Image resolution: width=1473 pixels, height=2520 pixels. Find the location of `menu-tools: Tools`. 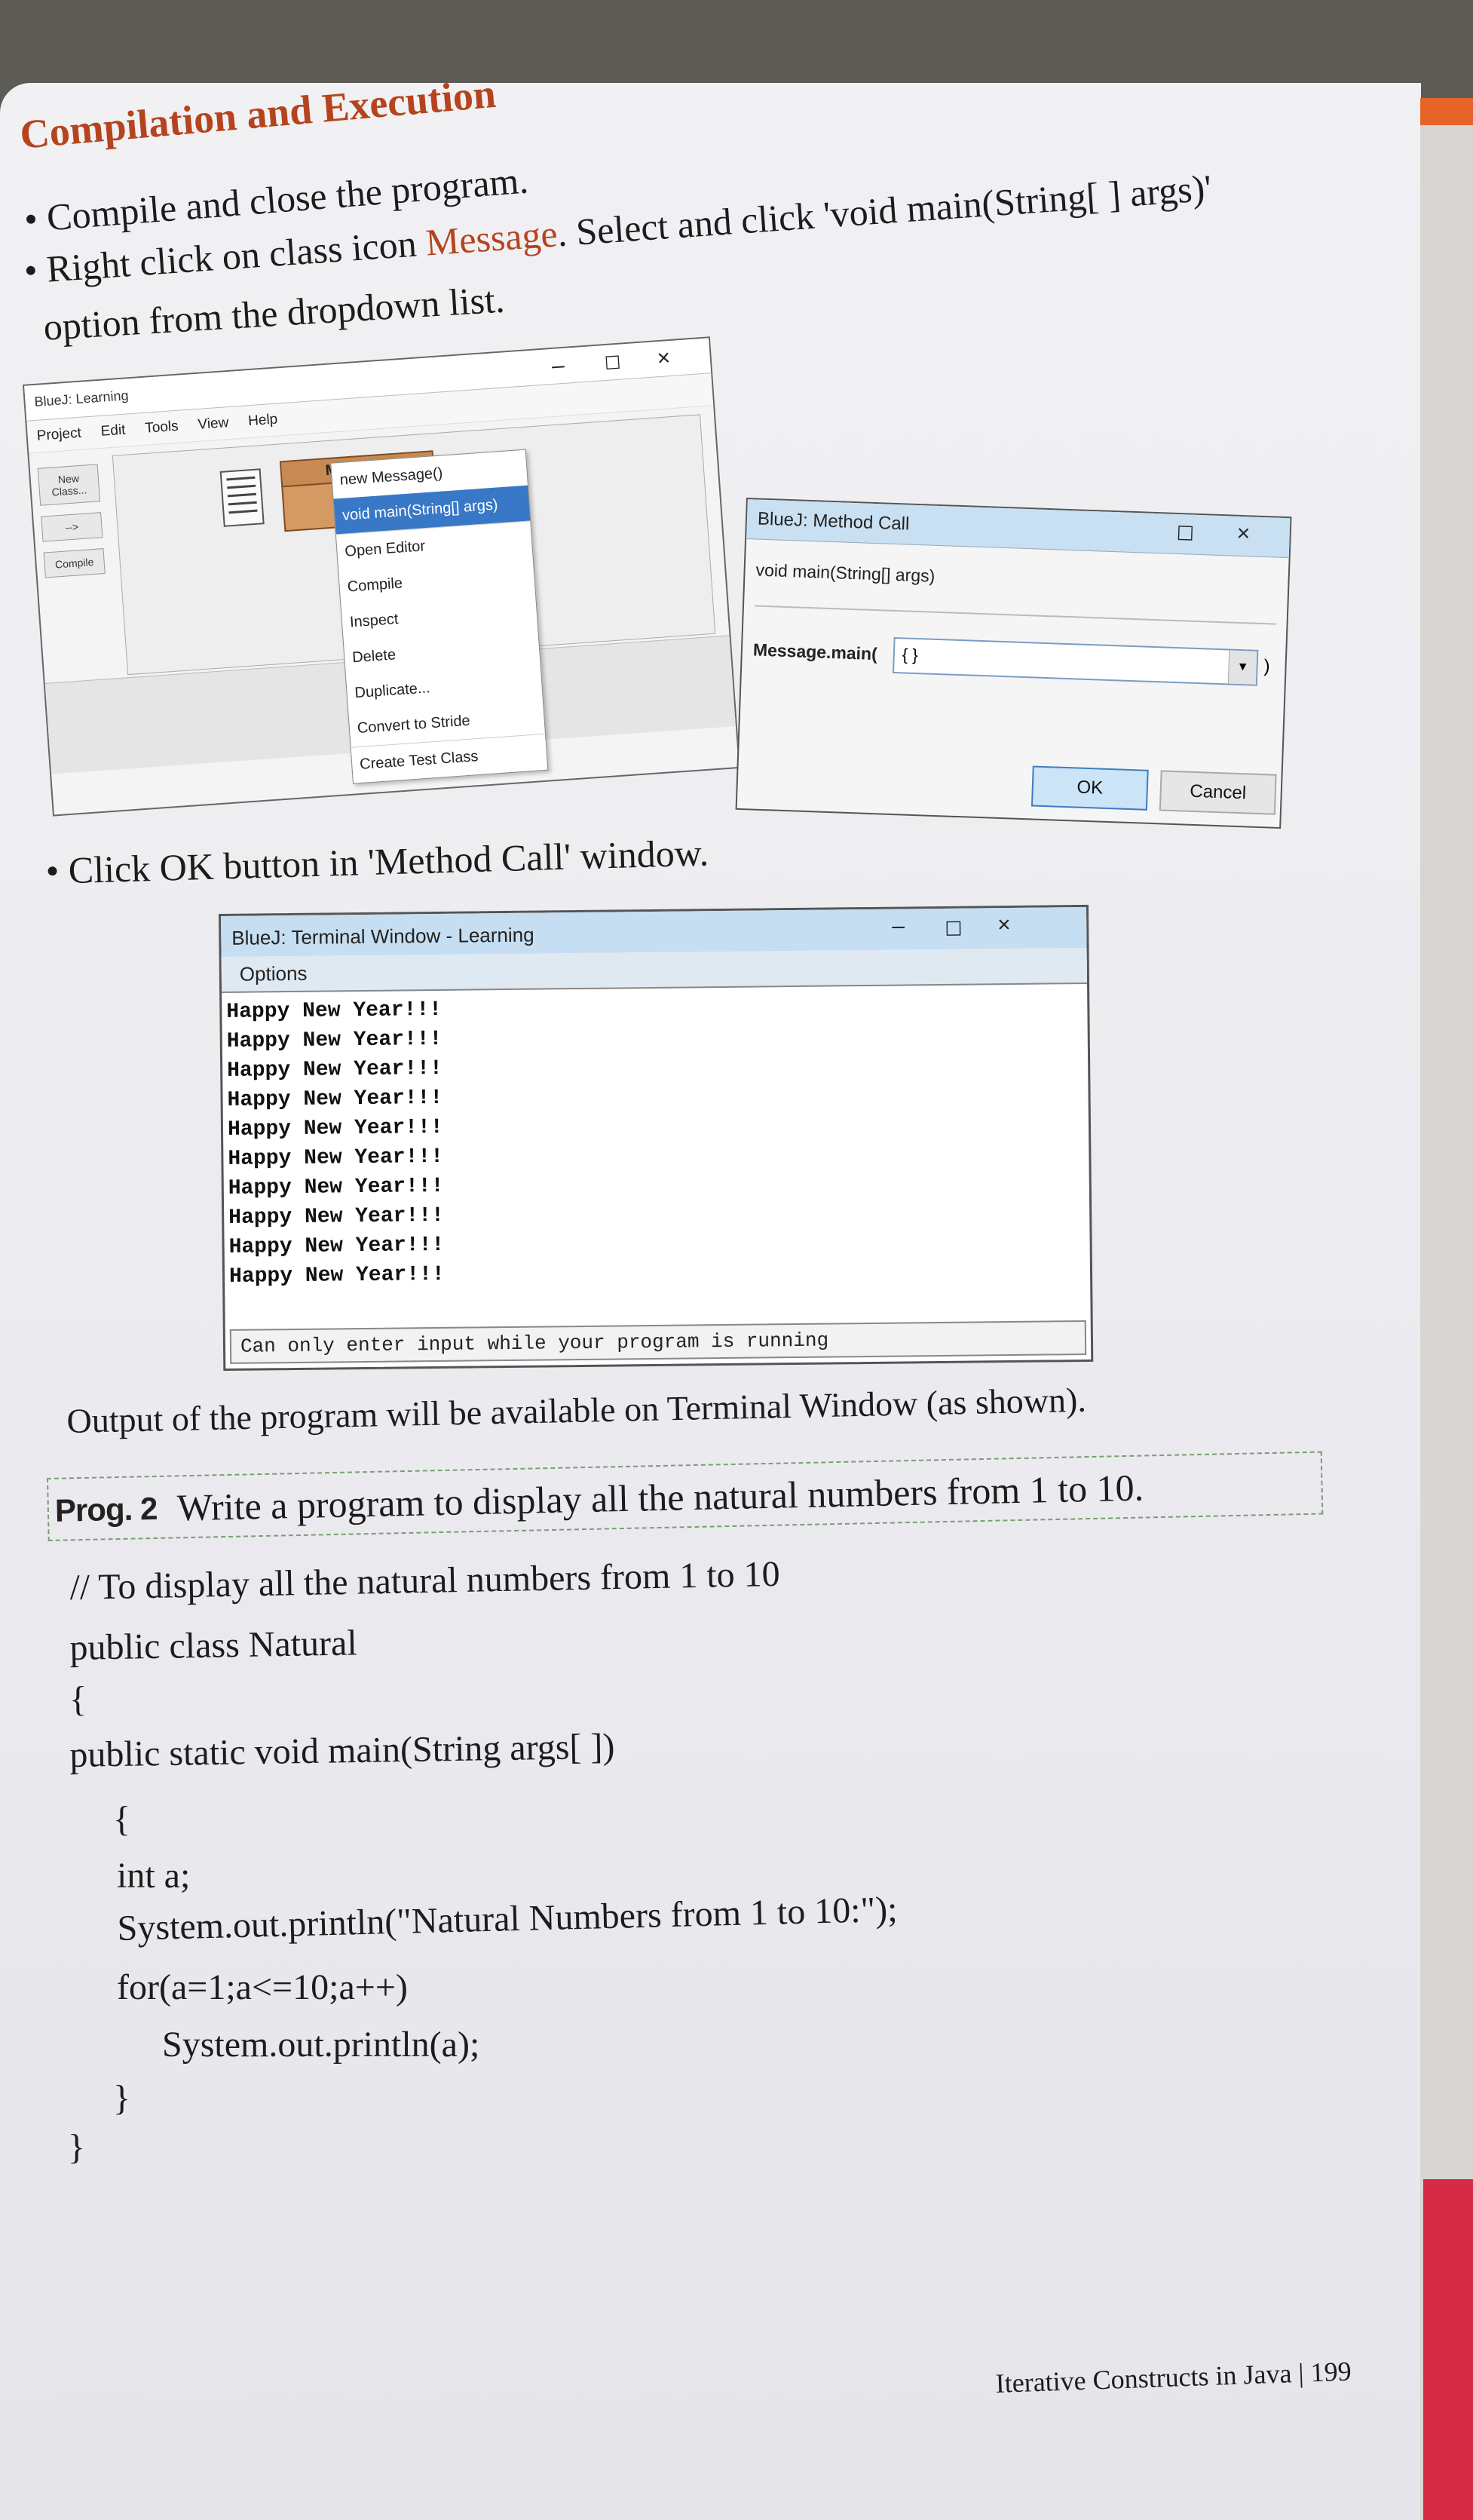

menu-tools: Tools is located at coordinates (162, 427).